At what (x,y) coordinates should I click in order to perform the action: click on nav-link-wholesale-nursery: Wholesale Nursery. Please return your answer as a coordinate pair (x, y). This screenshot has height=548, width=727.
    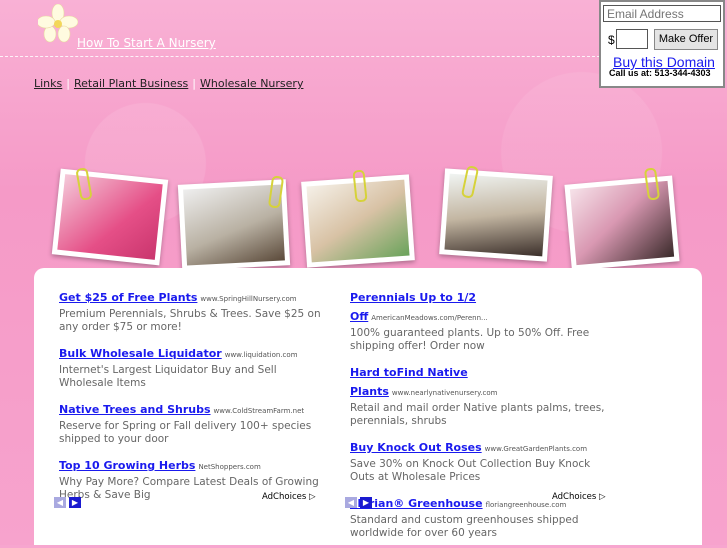
    Looking at the image, I should click on (251, 83).